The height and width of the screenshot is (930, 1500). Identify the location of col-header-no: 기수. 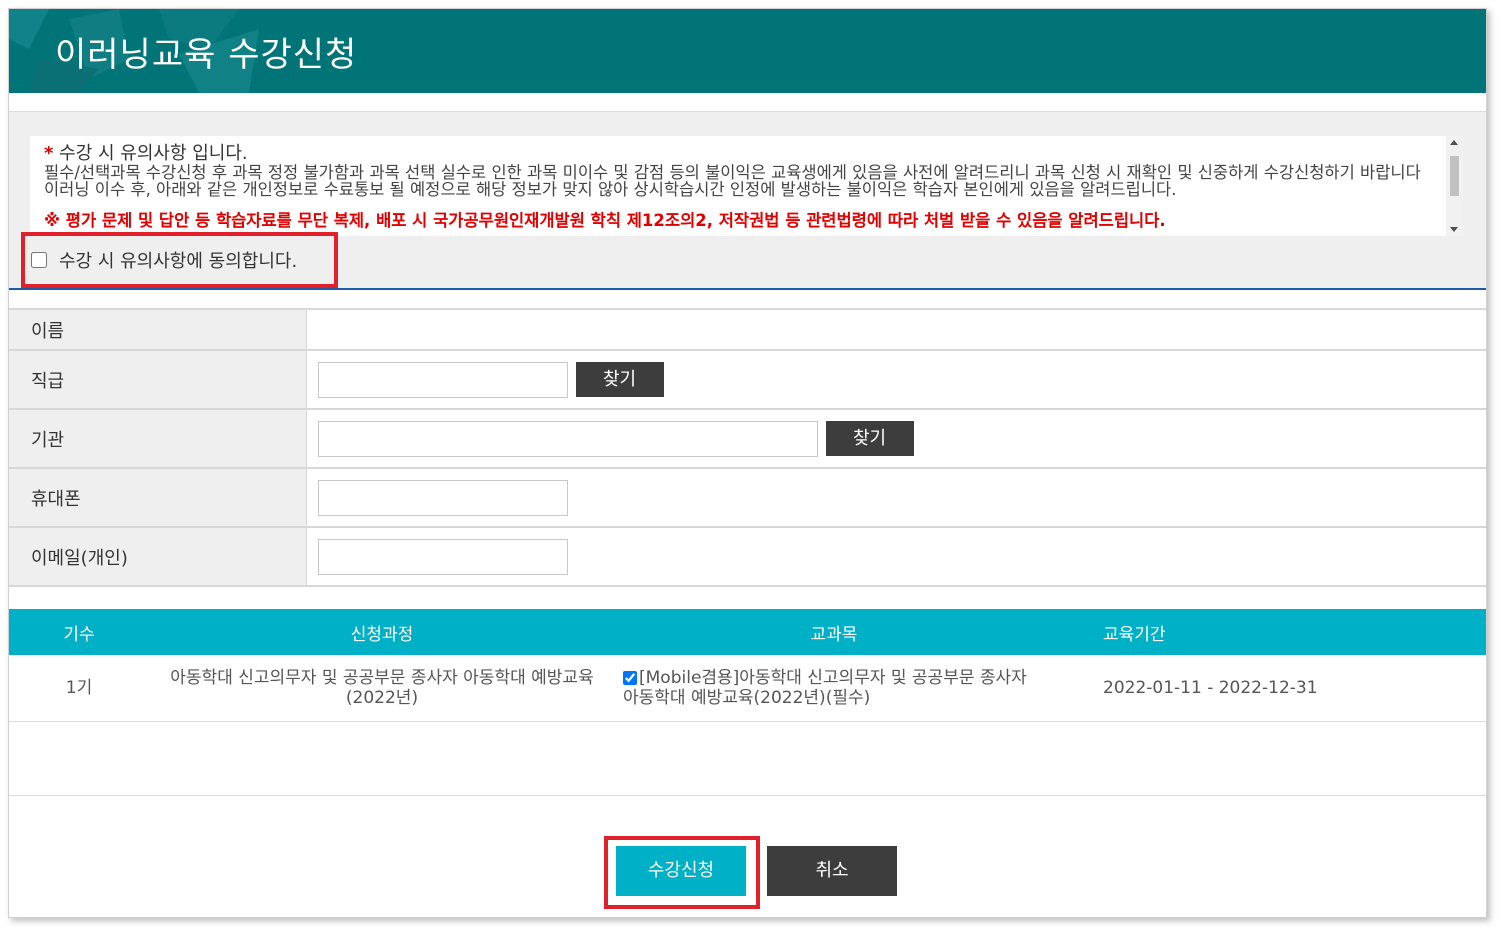
(79, 634).